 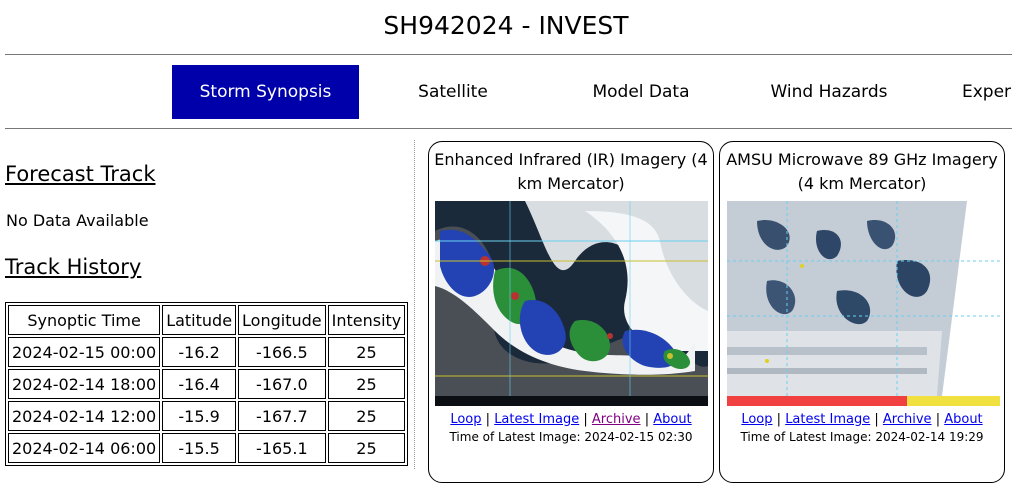 I want to click on tab-wind-hazards: Wind Hazards, so click(x=829, y=92).